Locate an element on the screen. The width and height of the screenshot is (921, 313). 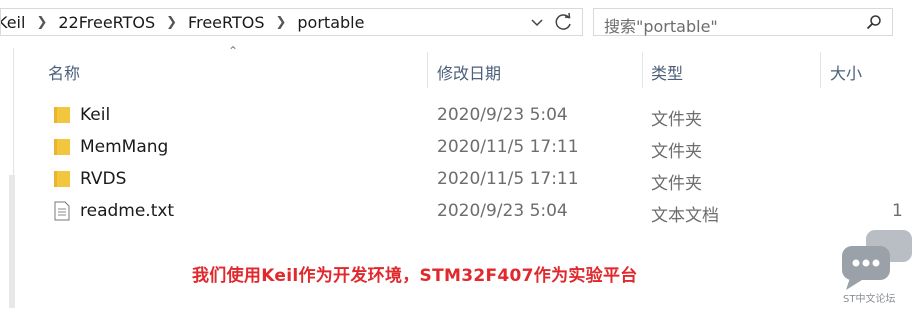
file-row: RVDS 2020/11/5 17:11 文件夹 is located at coordinates (460, 179).